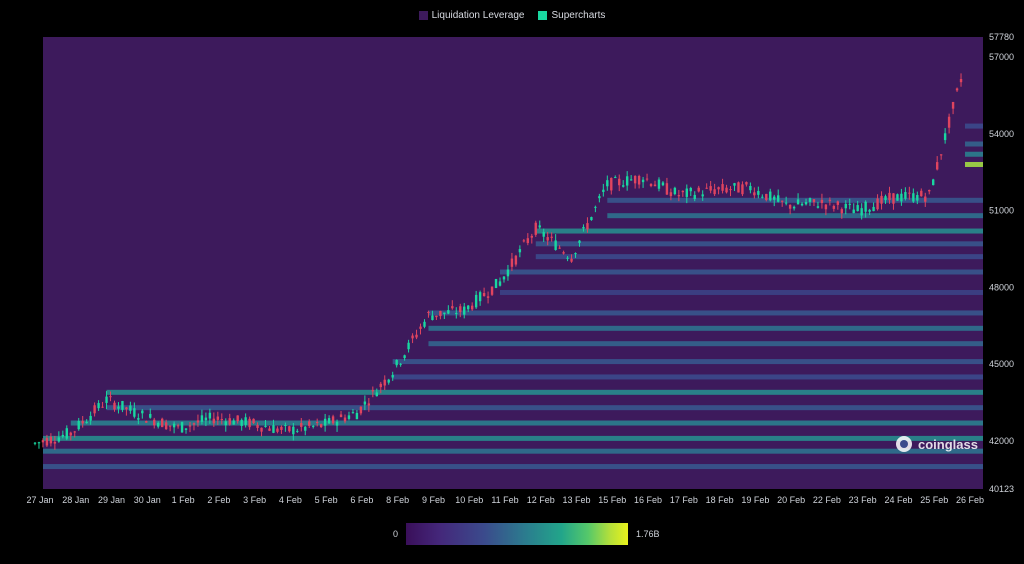 The image size is (1024, 564). What do you see at coordinates (541, 500) in the screenshot?
I see `x-tick-label: 12 Feb` at bounding box center [541, 500].